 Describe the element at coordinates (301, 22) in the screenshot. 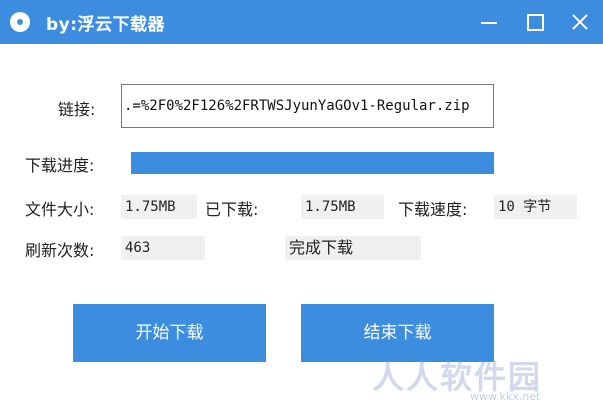

I see `title-bar: by:浮云下载器` at that location.